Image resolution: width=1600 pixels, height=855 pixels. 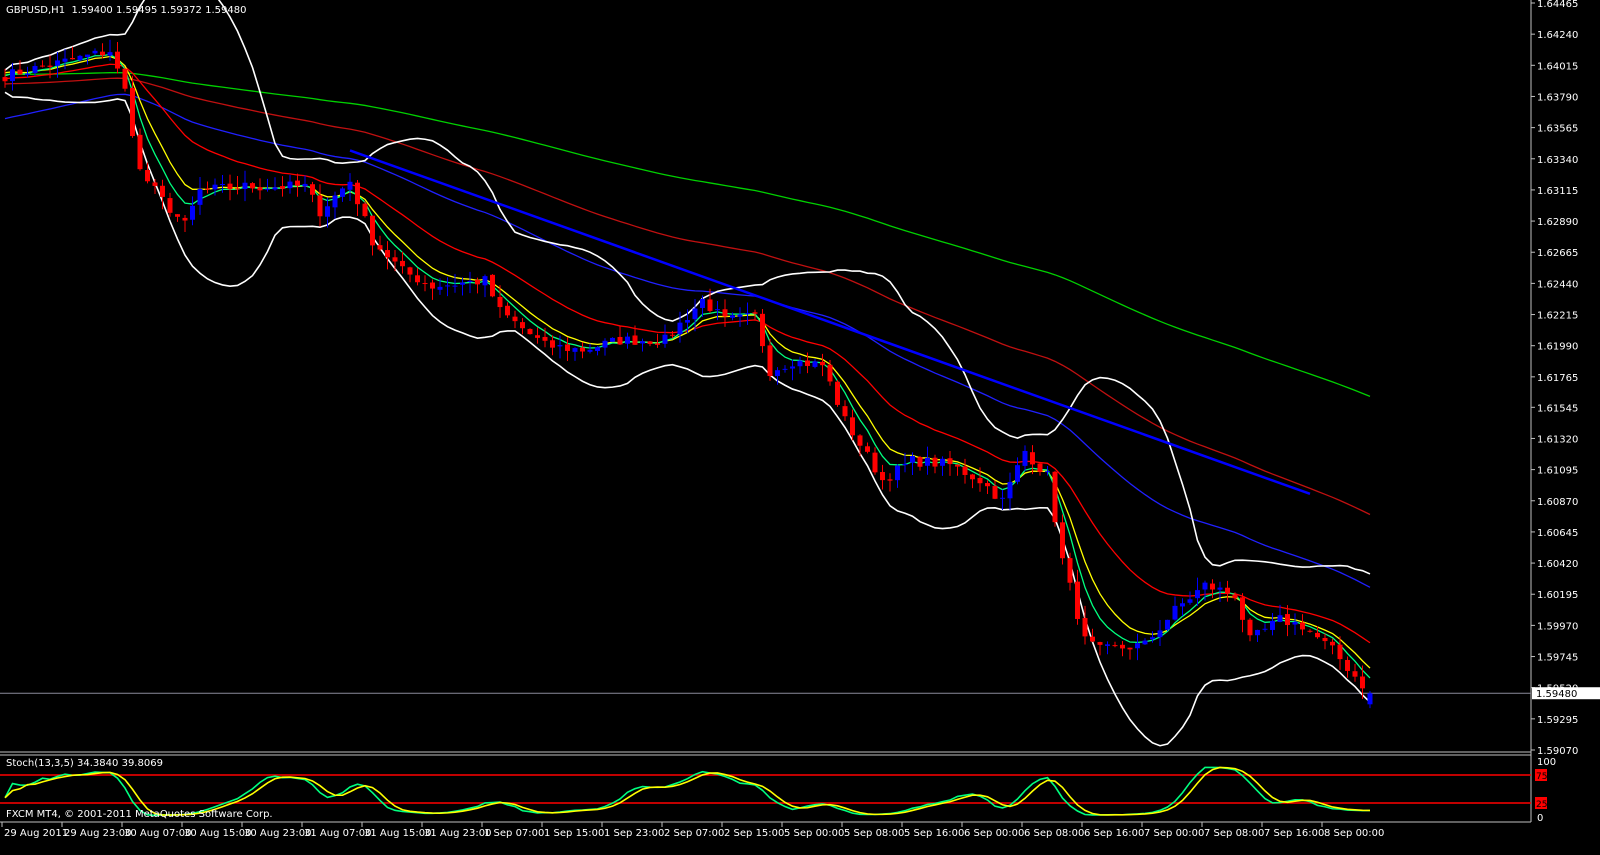 What do you see at coordinates (277, 833) in the screenshot?
I see `time-label: 30 Aug 23:00` at bounding box center [277, 833].